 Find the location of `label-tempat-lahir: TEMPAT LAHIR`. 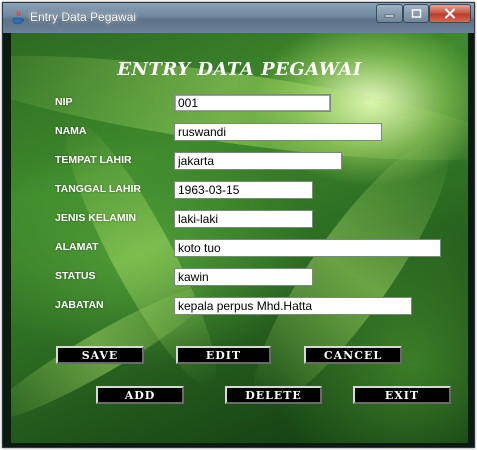

label-tempat-lahir: TEMPAT LAHIR is located at coordinates (93, 160).